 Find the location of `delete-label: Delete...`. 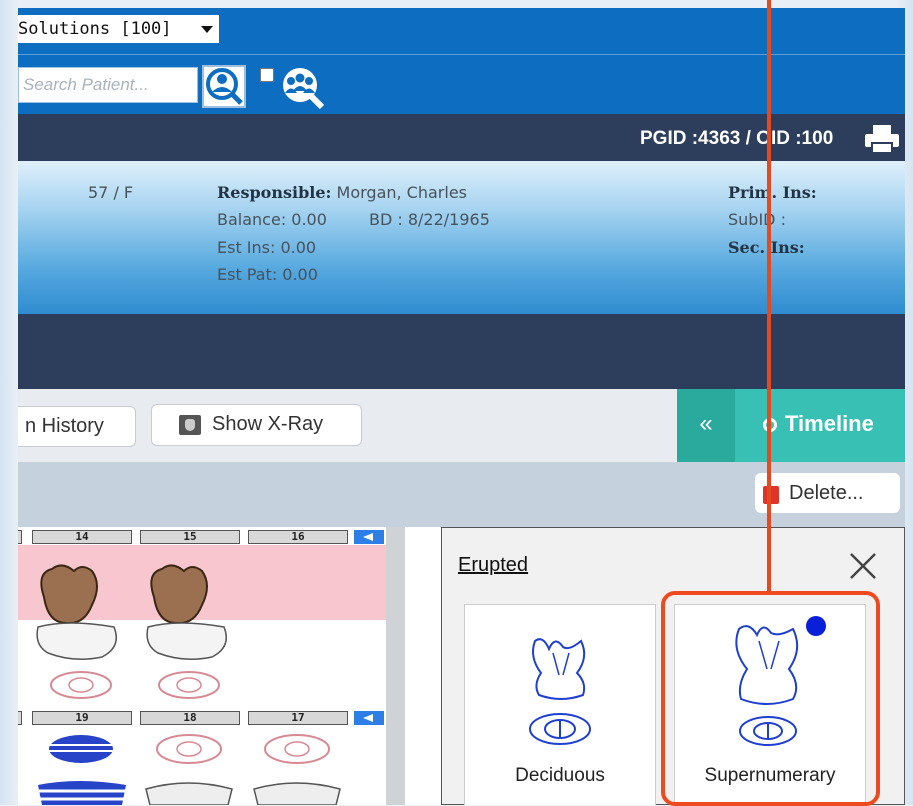

delete-label: Delete... is located at coordinates (826, 493).